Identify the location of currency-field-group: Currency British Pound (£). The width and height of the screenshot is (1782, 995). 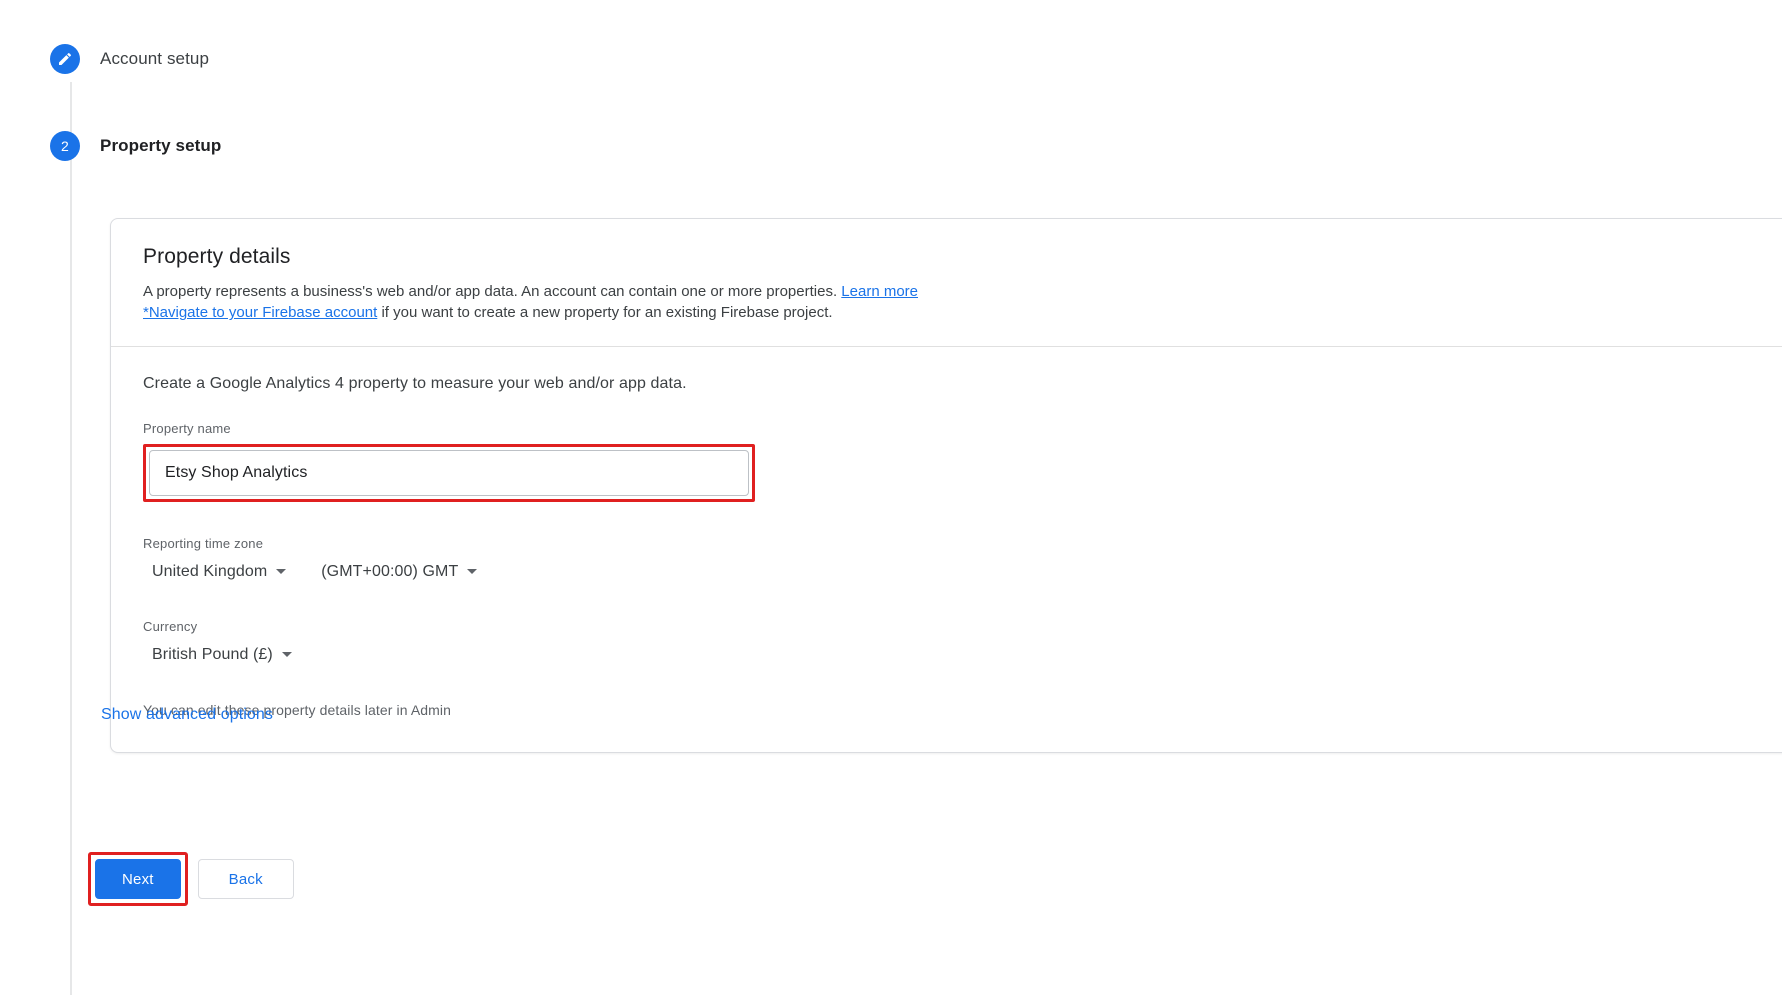
(960, 643).